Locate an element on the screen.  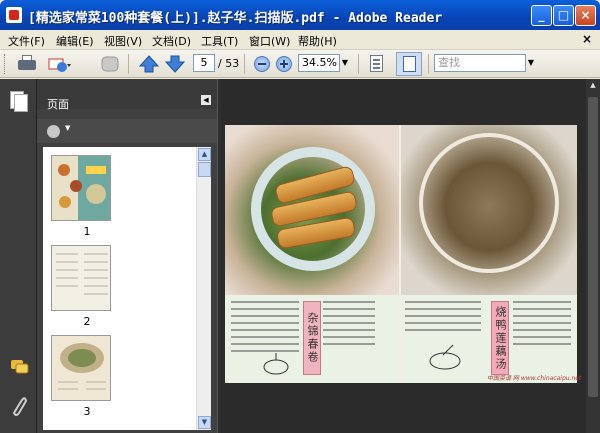
email-icon is located at coordinates (59, 64).